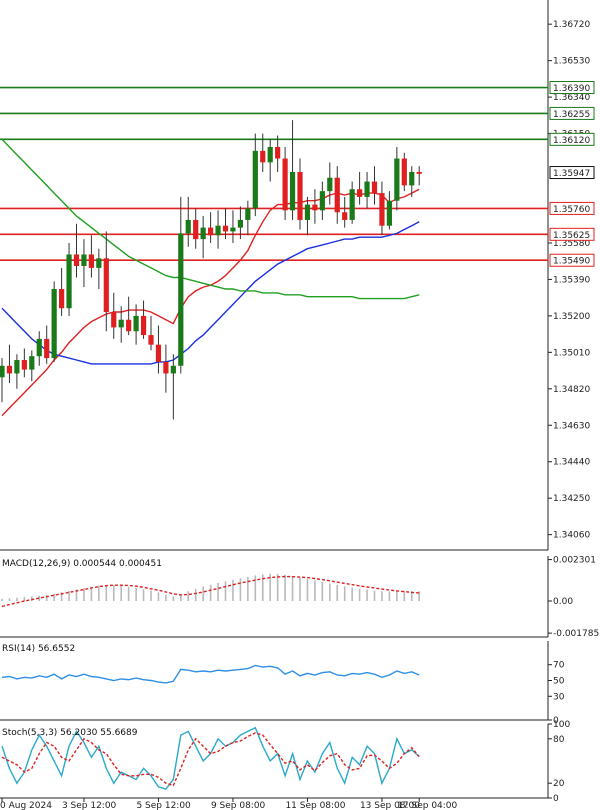  What do you see at coordinates (571, 236) in the screenshot?
I see `level-price-label: 1.35625` at bounding box center [571, 236].